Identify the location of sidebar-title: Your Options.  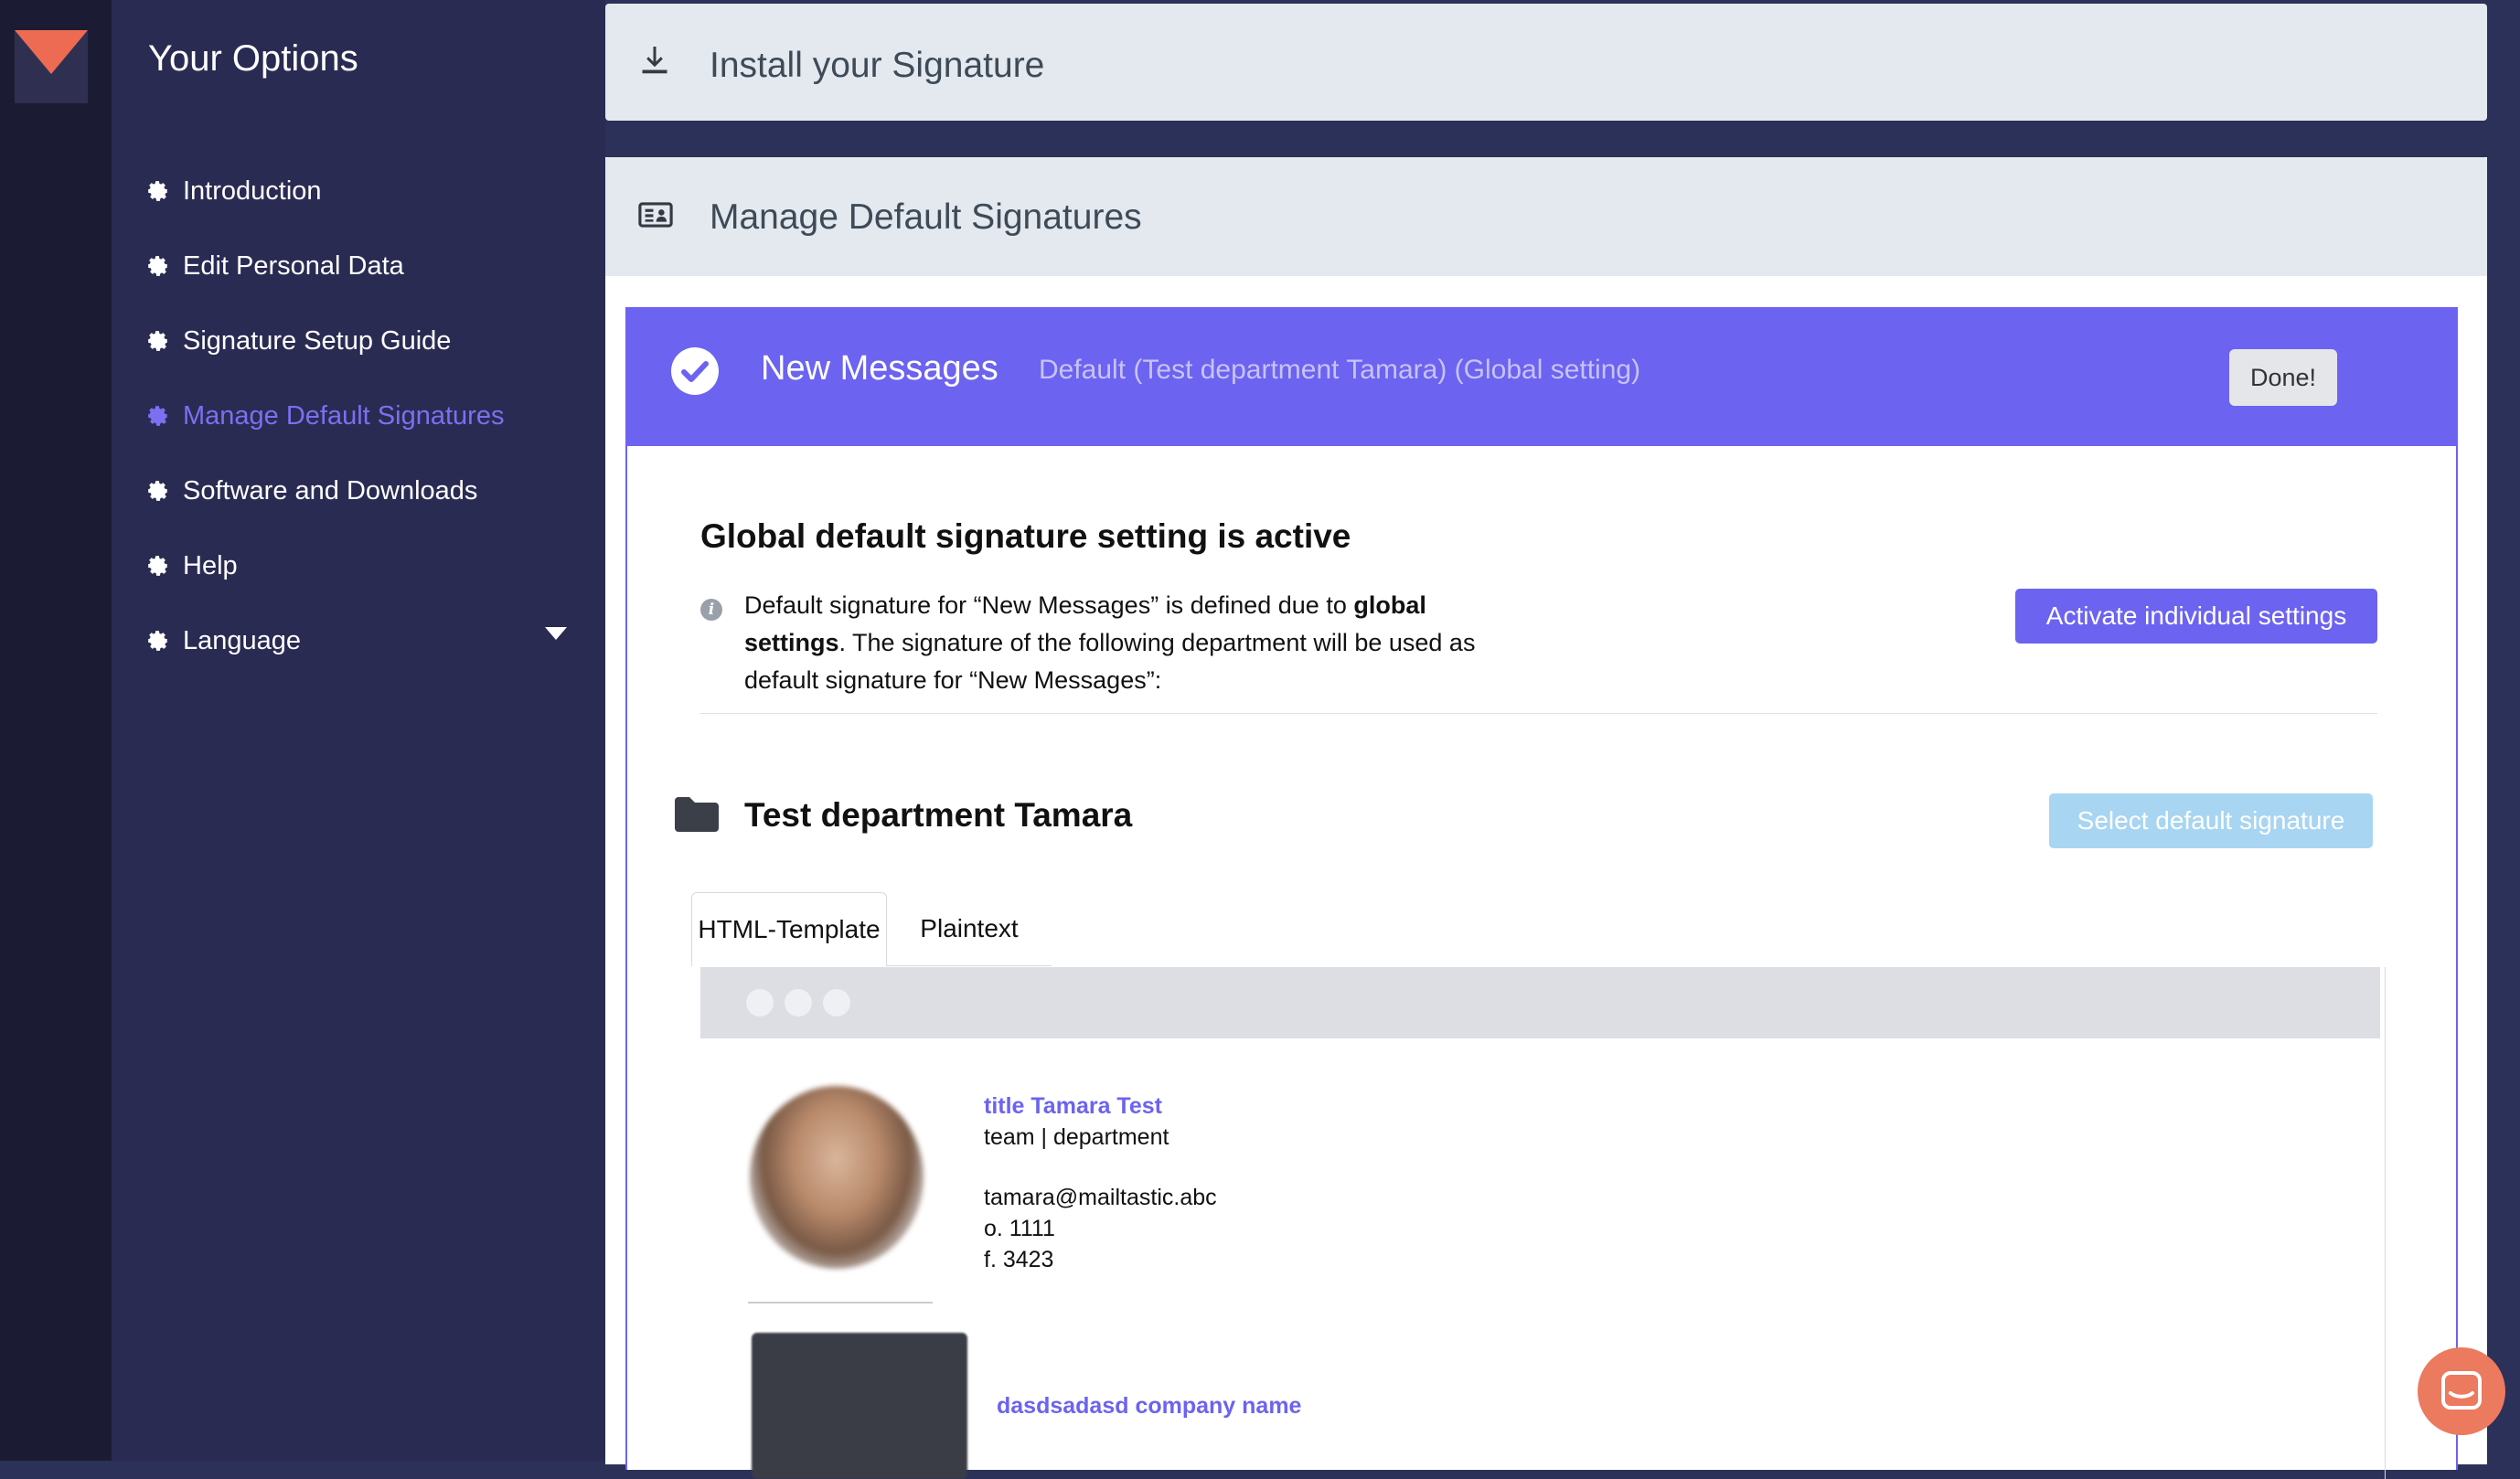
(253, 58).